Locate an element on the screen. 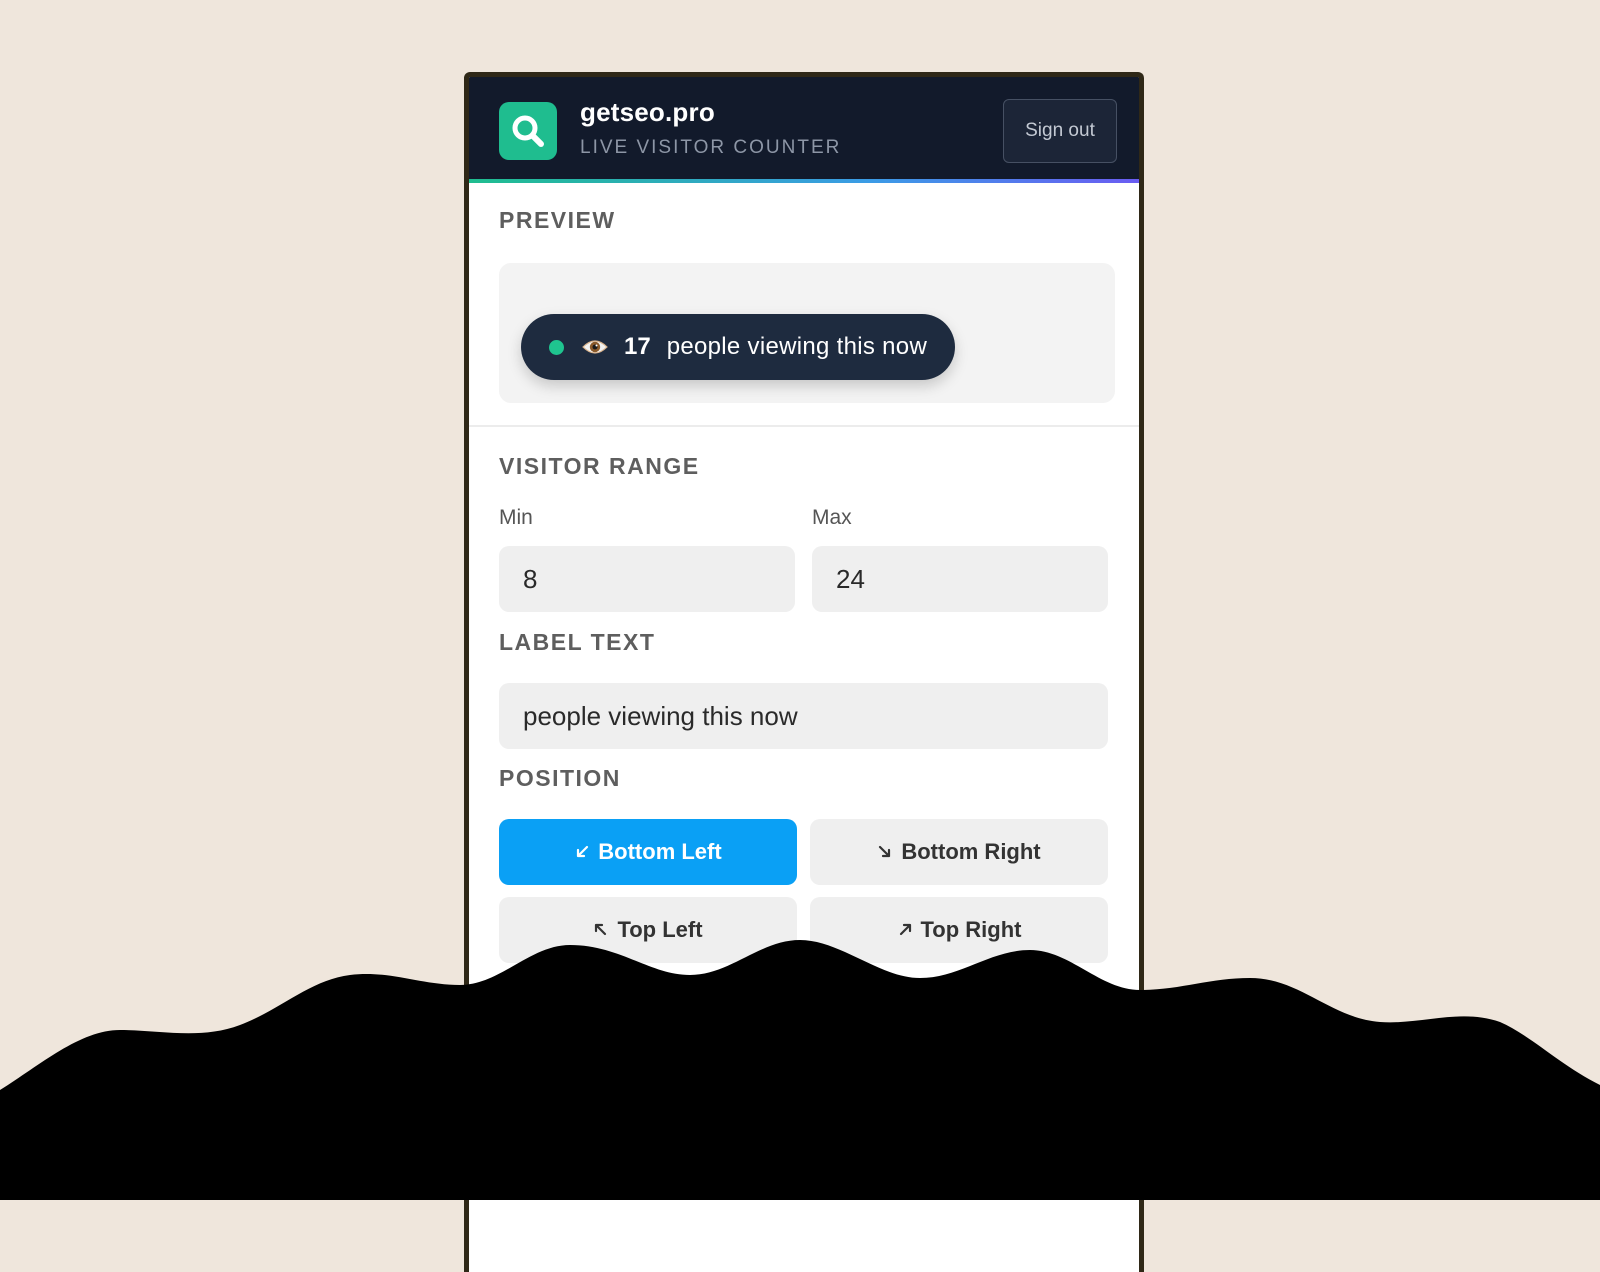 The width and height of the screenshot is (1600, 1272). visitor-count: 17 is located at coordinates (637, 346).